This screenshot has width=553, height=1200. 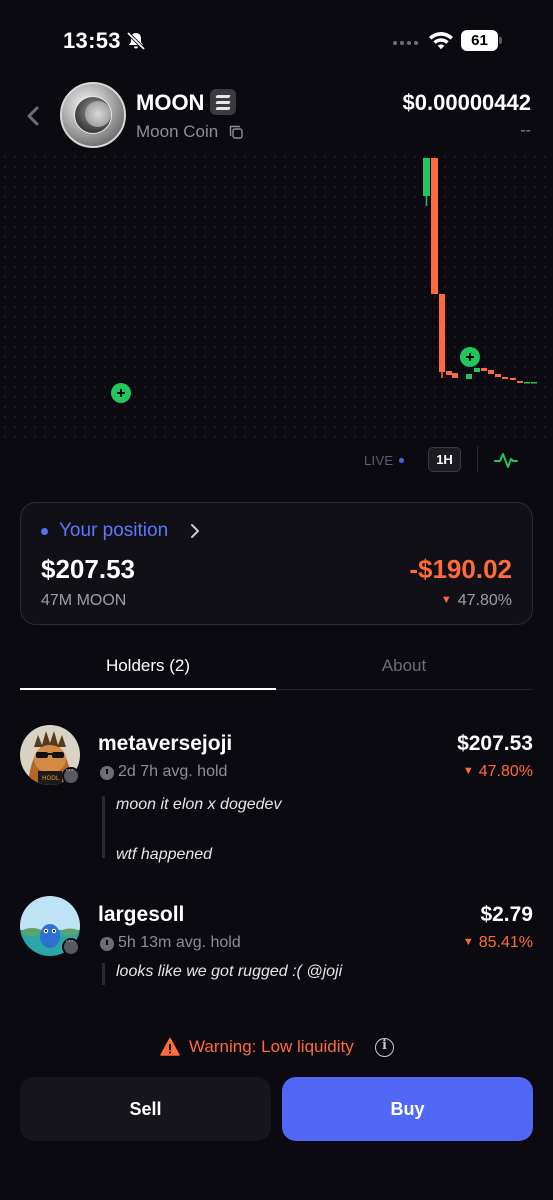 What do you see at coordinates (114, 530) in the screenshot?
I see `position-title: Your position` at bounding box center [114, 530].